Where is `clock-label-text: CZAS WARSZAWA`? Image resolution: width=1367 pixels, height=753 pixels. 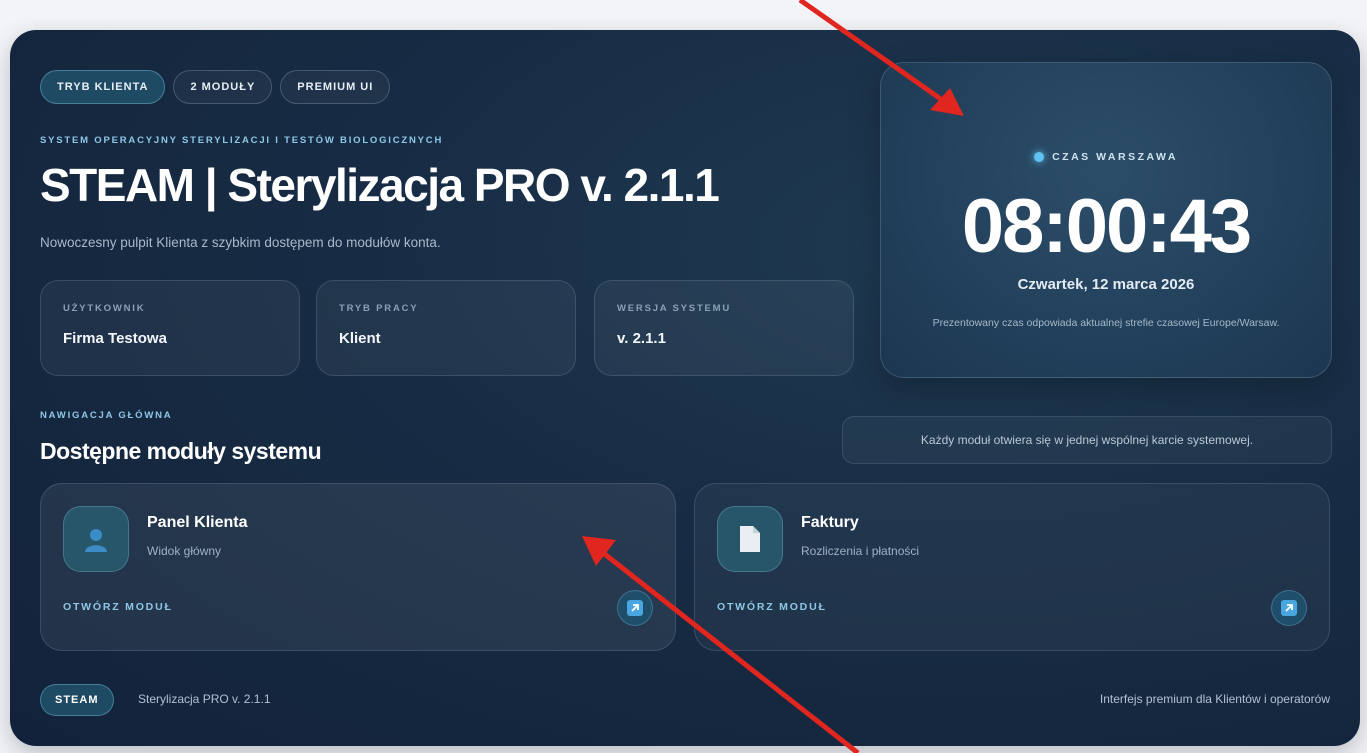 clock-label-text: CZAS WARSZAWA is located at coordinates (1115, 157).